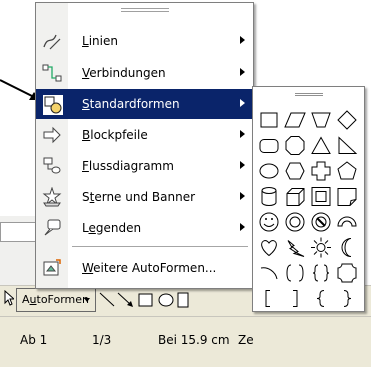 The width and height of the screenshot is (371, 367). I want to click on status-position: Bei 15.9 cm, so click(194, 340).